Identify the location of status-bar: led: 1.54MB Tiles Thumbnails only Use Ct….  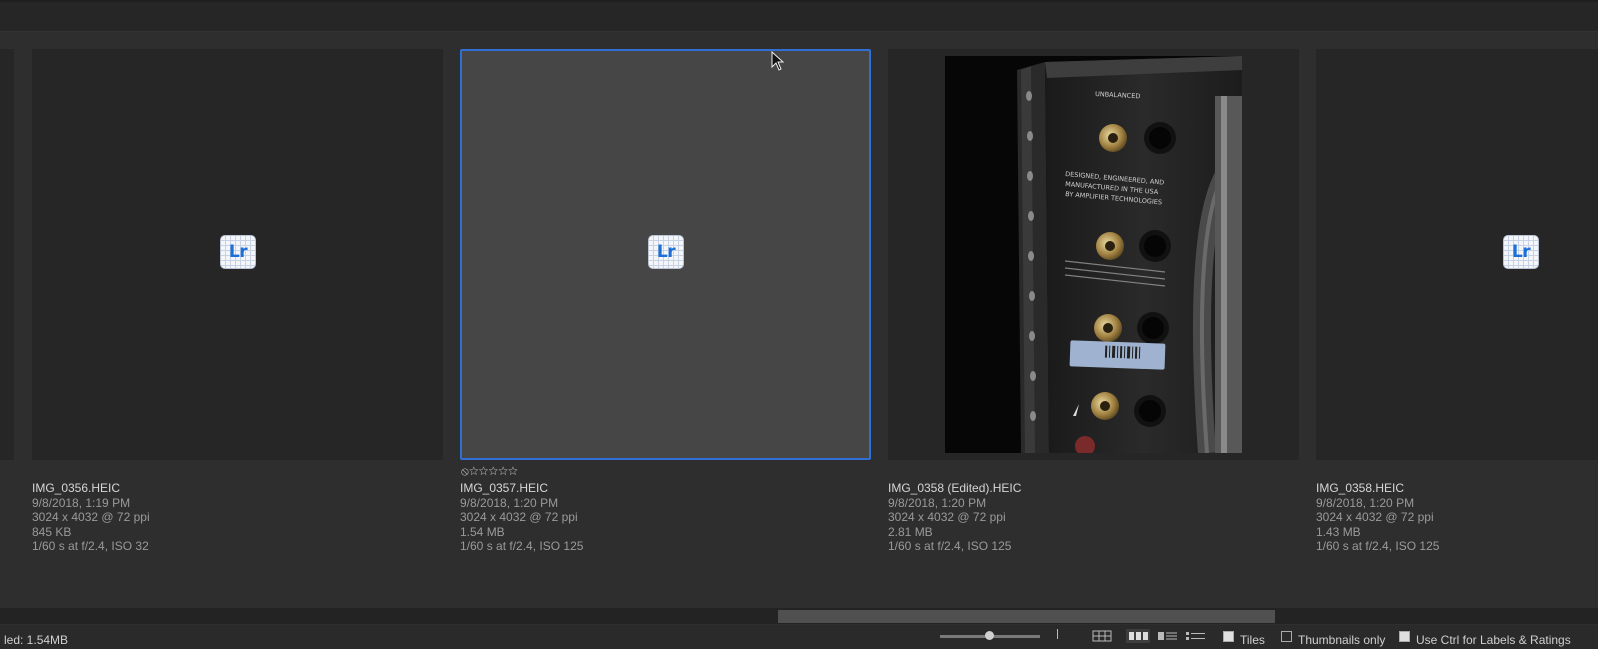
(799, 637).